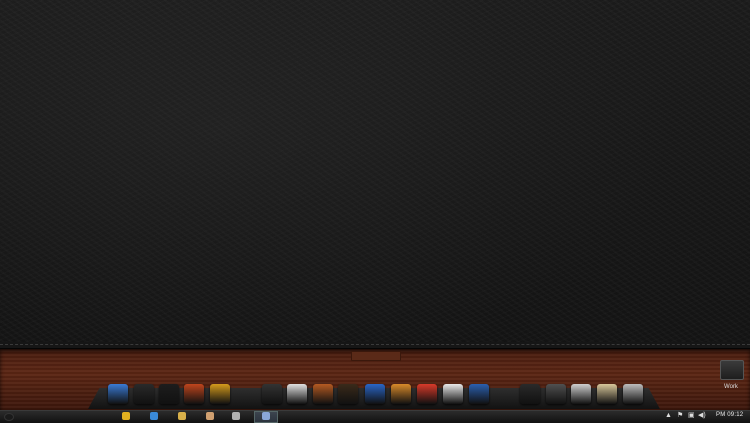 The width and height of the screenshot is (750, 423). Describe the element at coordinates (144, 394) in the screenshot. I see `media-player-icon` at that location.